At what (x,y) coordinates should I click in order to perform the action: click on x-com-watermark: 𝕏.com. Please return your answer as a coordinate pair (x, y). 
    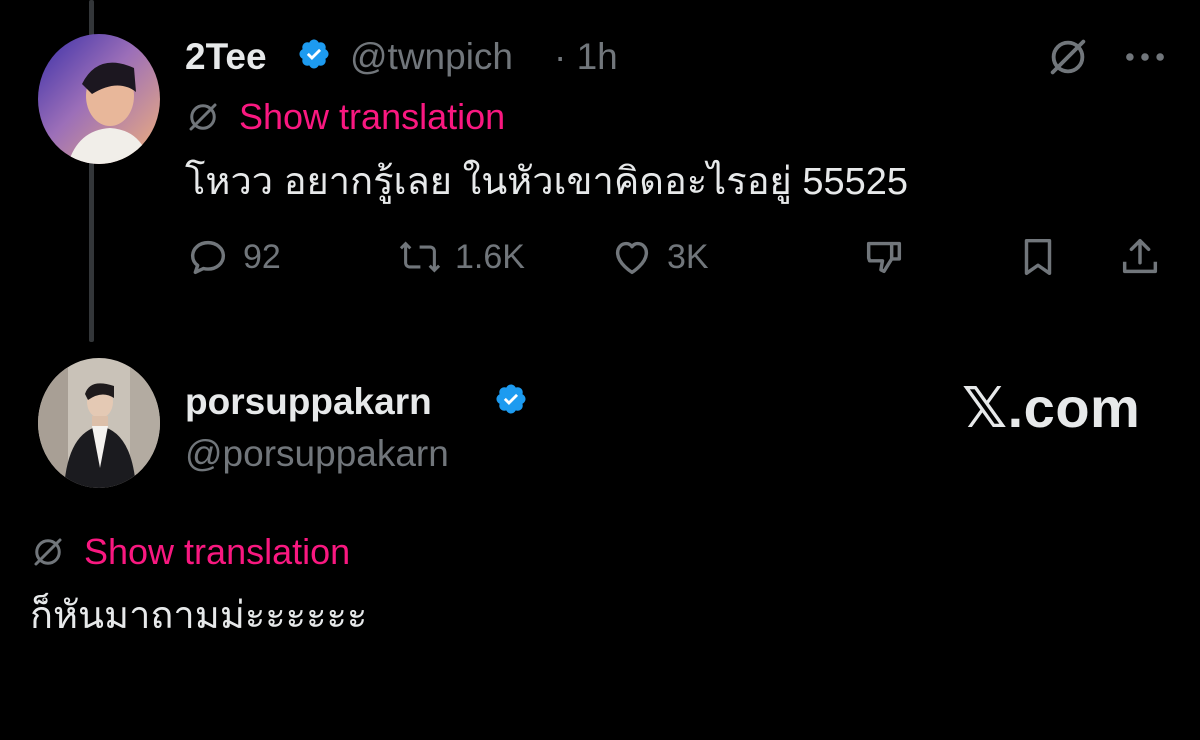
    Looking at the image, I should click on (1051, 407).